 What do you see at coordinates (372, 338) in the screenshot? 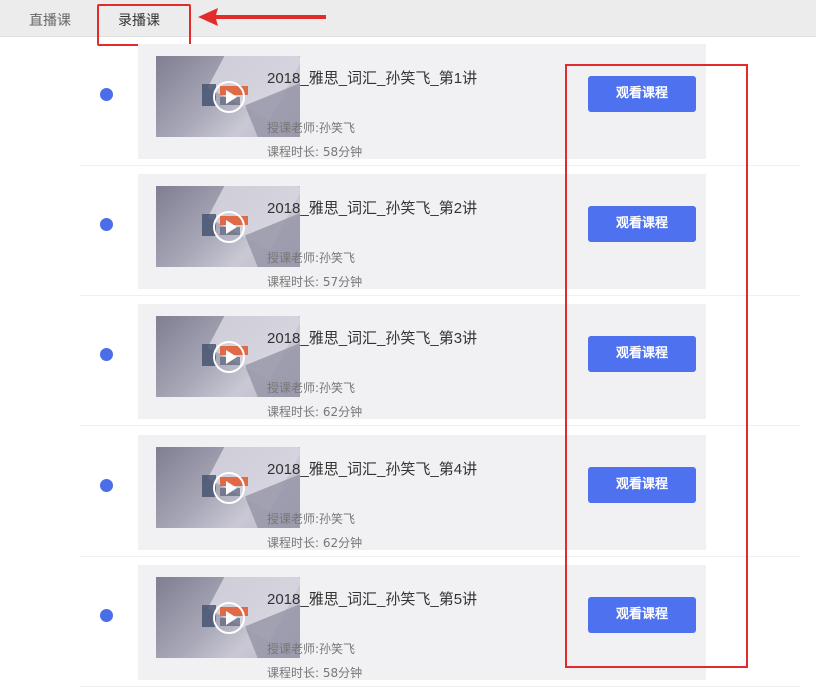
I see `course-title: 2018_雅思_词汇_孙笑飞_第3讲` at bounding box center [372, 338].